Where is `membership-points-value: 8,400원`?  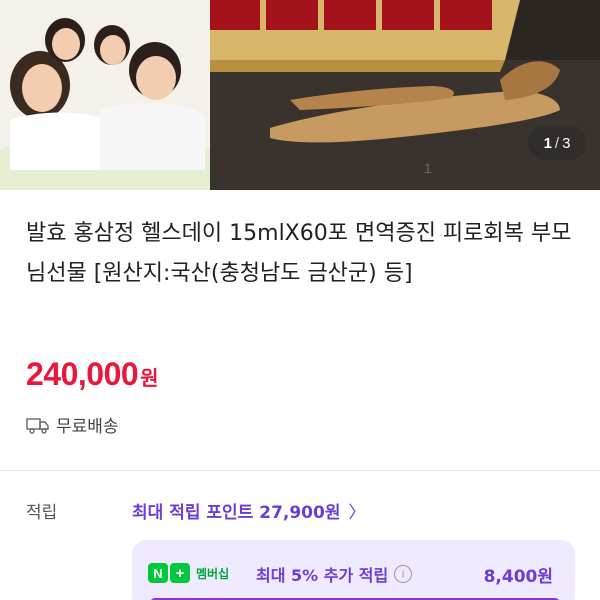 membership-points-value: 8,400원 is located at coordinates (518, 577).